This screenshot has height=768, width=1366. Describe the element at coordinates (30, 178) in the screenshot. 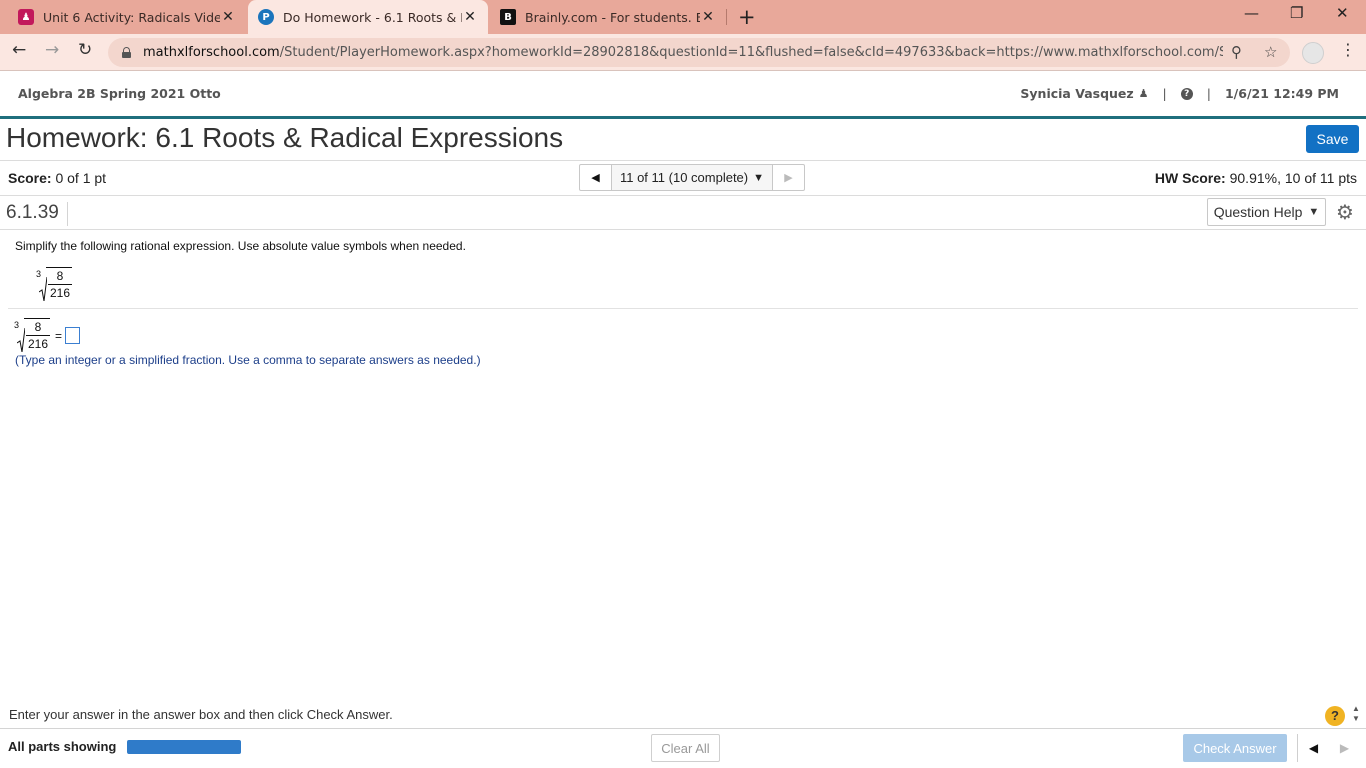

I see `score-label: Score:` at that location.